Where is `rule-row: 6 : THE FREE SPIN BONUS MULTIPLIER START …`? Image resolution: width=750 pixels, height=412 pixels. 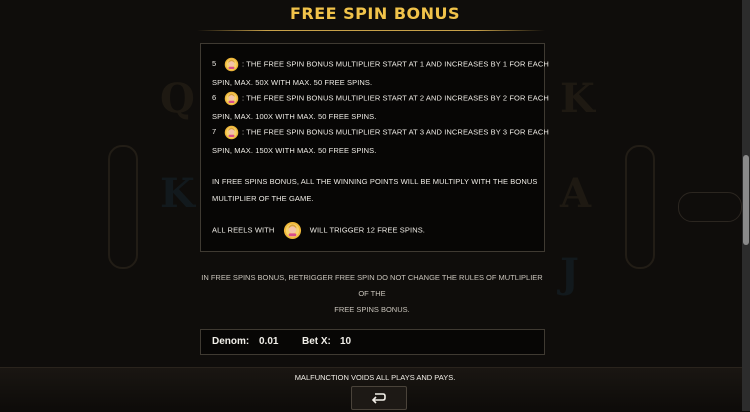
rule-row: 6 : THE FREE SPIN BONUS MULTIPLIER START … is located at coordinates (380, 98).